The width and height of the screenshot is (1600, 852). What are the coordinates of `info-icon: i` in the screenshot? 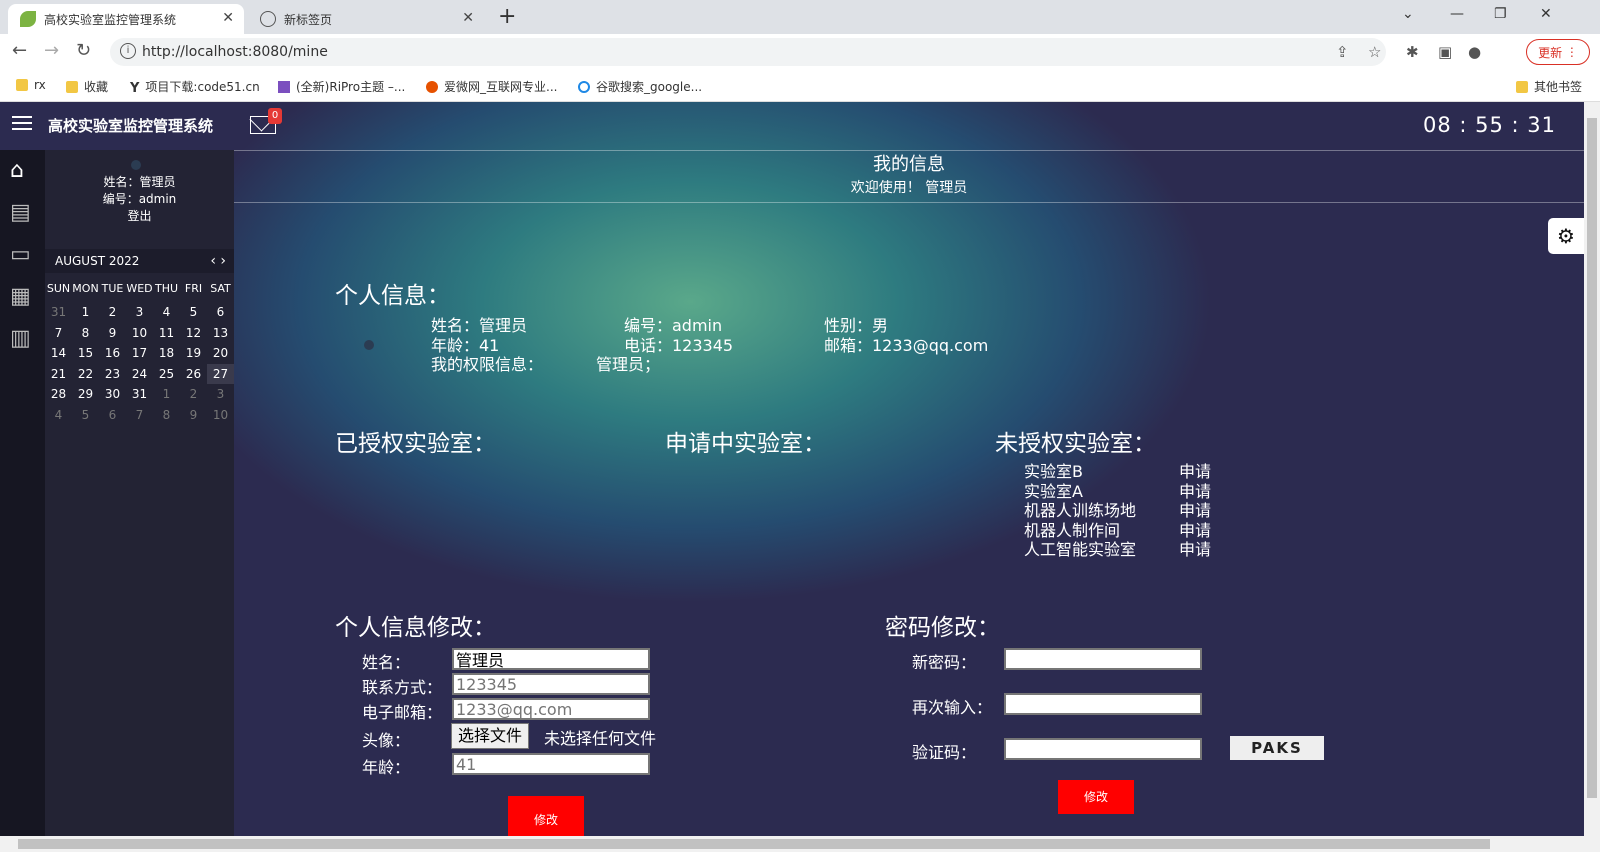 It's located at (128, 51).